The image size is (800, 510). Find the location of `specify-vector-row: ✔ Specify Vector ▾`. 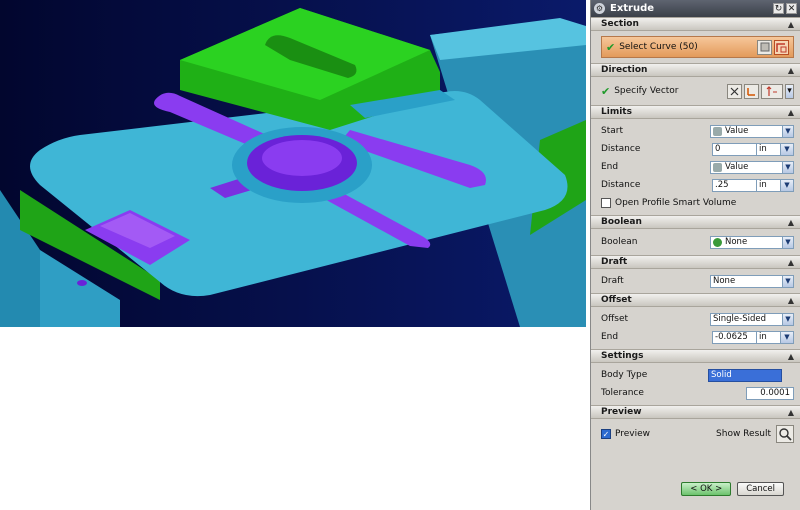

specify-vector-row: ✔ Specify Vector ▾ is located at coordinates (697, 91).